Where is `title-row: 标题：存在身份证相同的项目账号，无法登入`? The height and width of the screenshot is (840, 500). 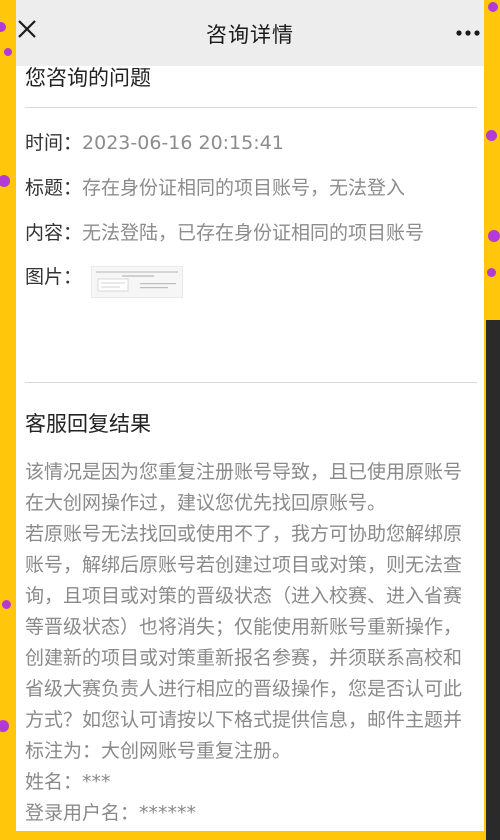
title-row: 标题：存在身份证相同的项目账号，无法登入 is located at coordinates (215, 188).